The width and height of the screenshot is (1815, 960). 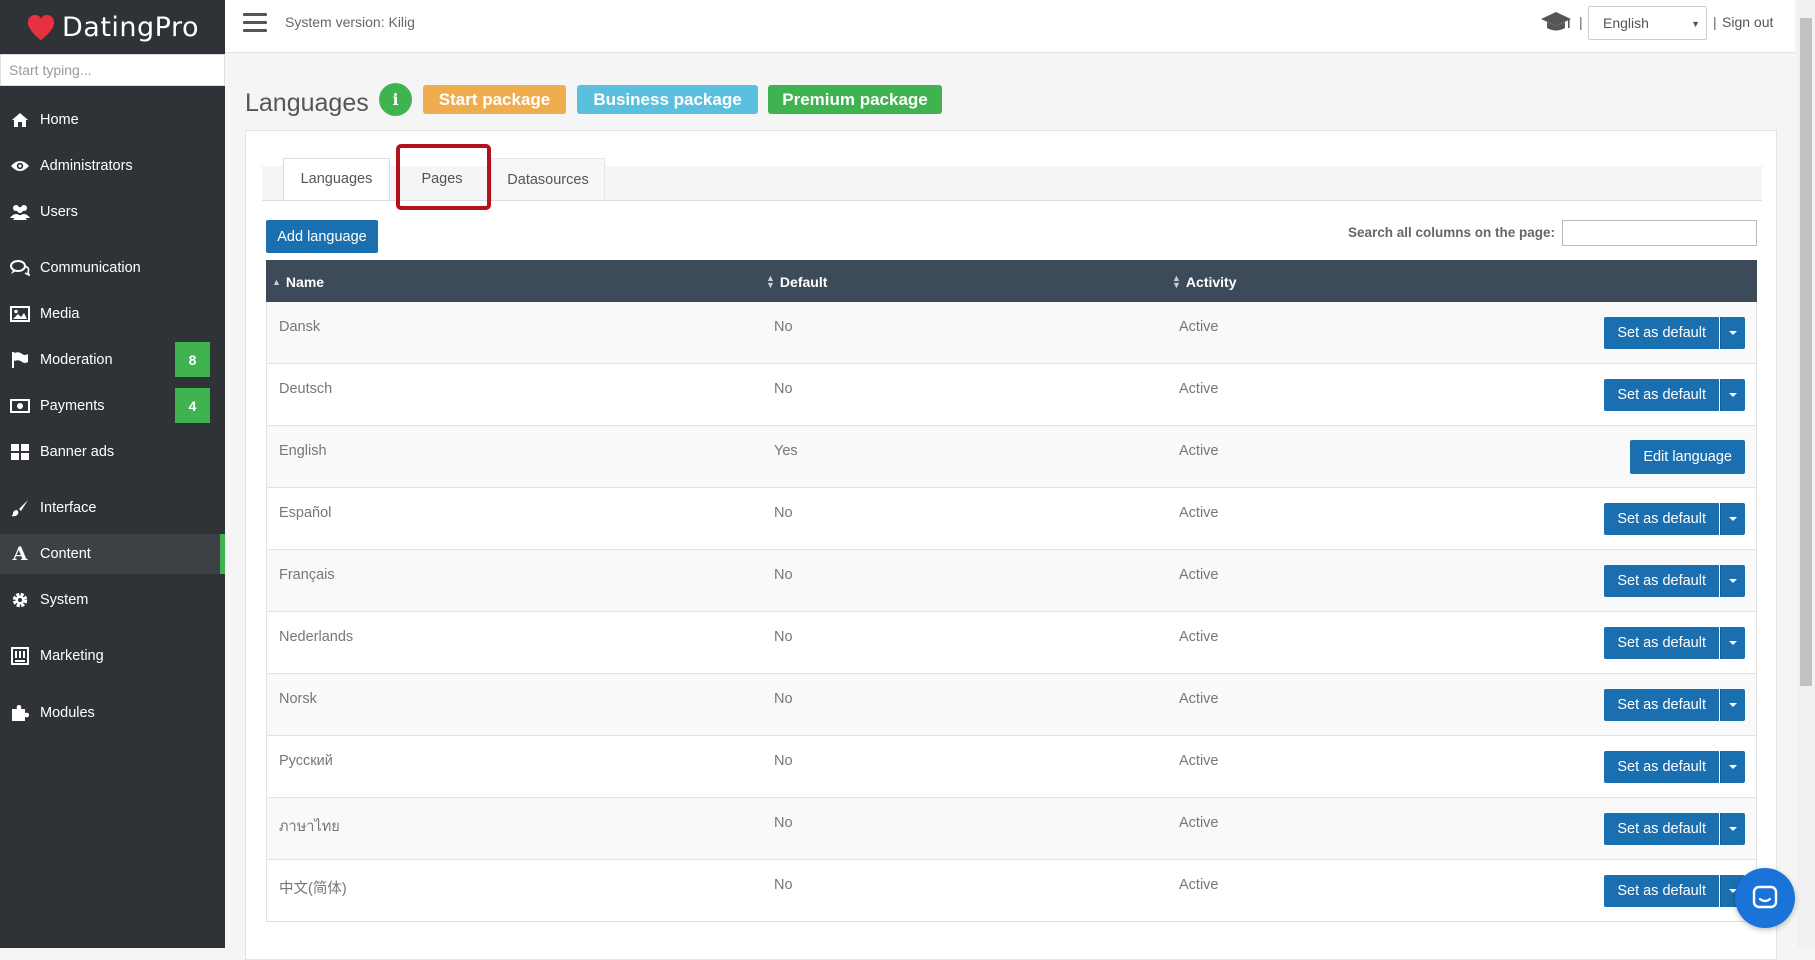 I want to click on column-header-activity: ▲ ▼ Activity, so click(x=1204, y=282).